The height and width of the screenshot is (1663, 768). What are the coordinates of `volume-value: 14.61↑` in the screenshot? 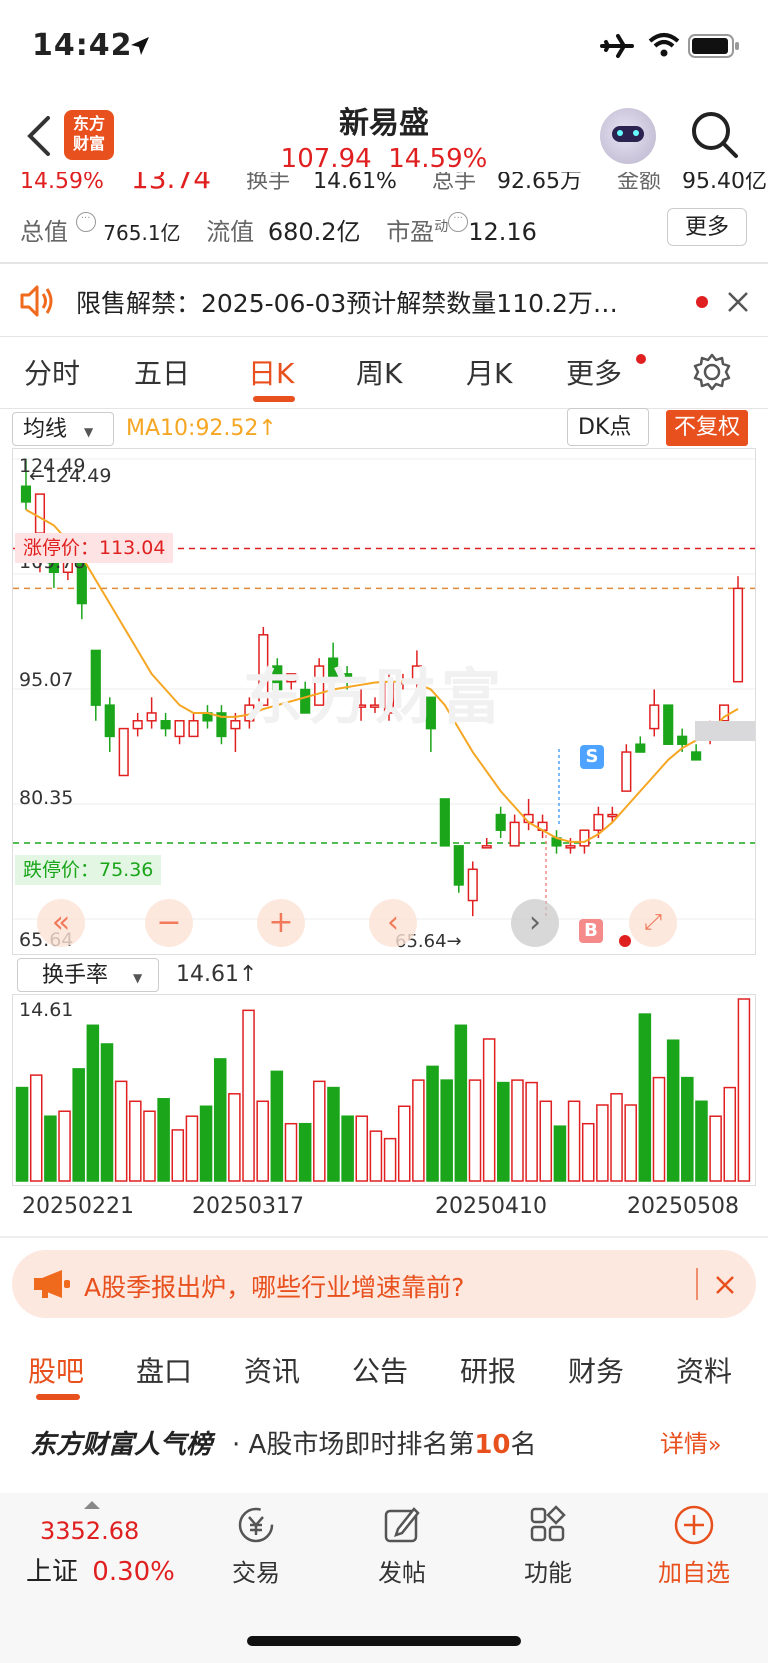 It's located at (217, 974).